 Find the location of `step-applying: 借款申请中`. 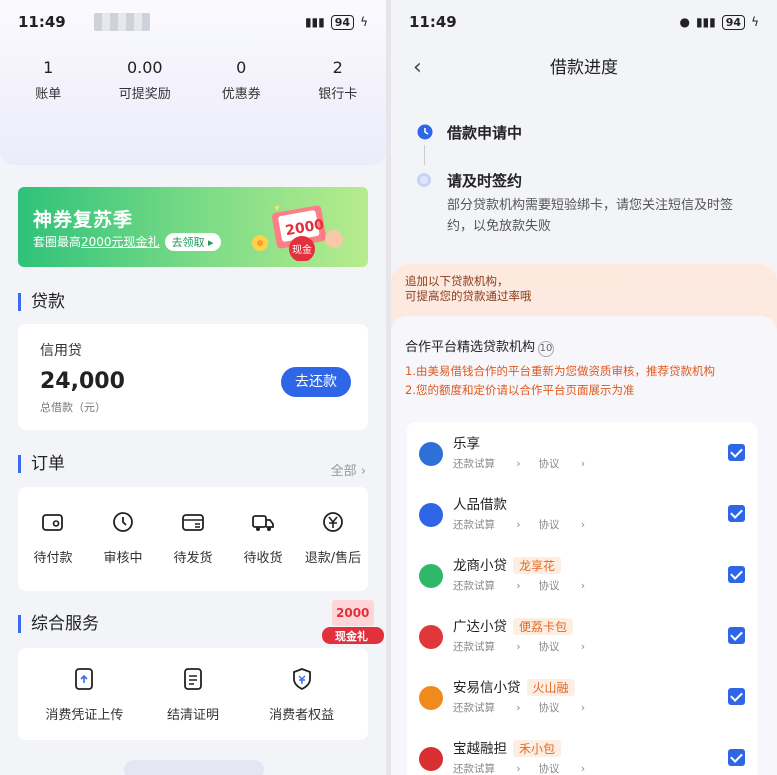

step-applying: 借款申请中 is located at coordinates (485, 133).